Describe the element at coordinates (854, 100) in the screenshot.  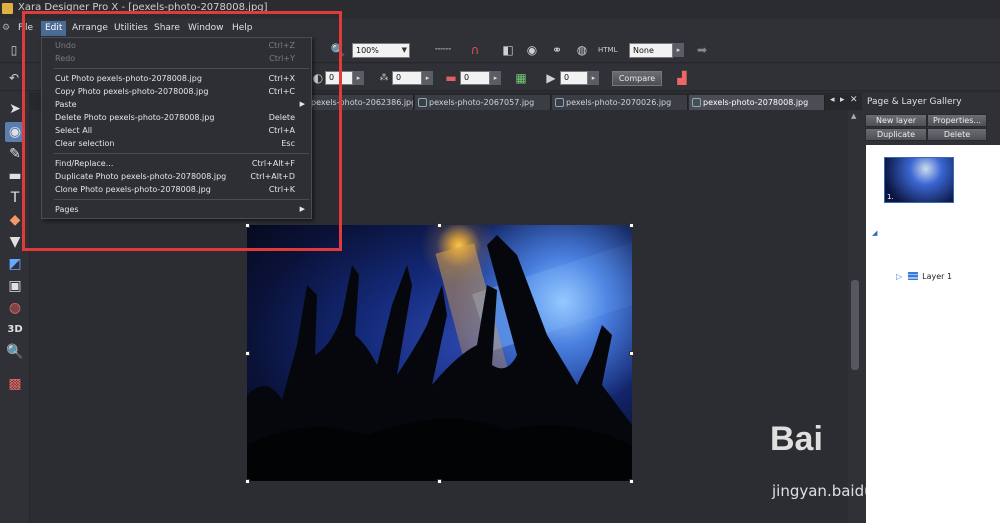
I see `tab-close-icon: ✕` at that location.